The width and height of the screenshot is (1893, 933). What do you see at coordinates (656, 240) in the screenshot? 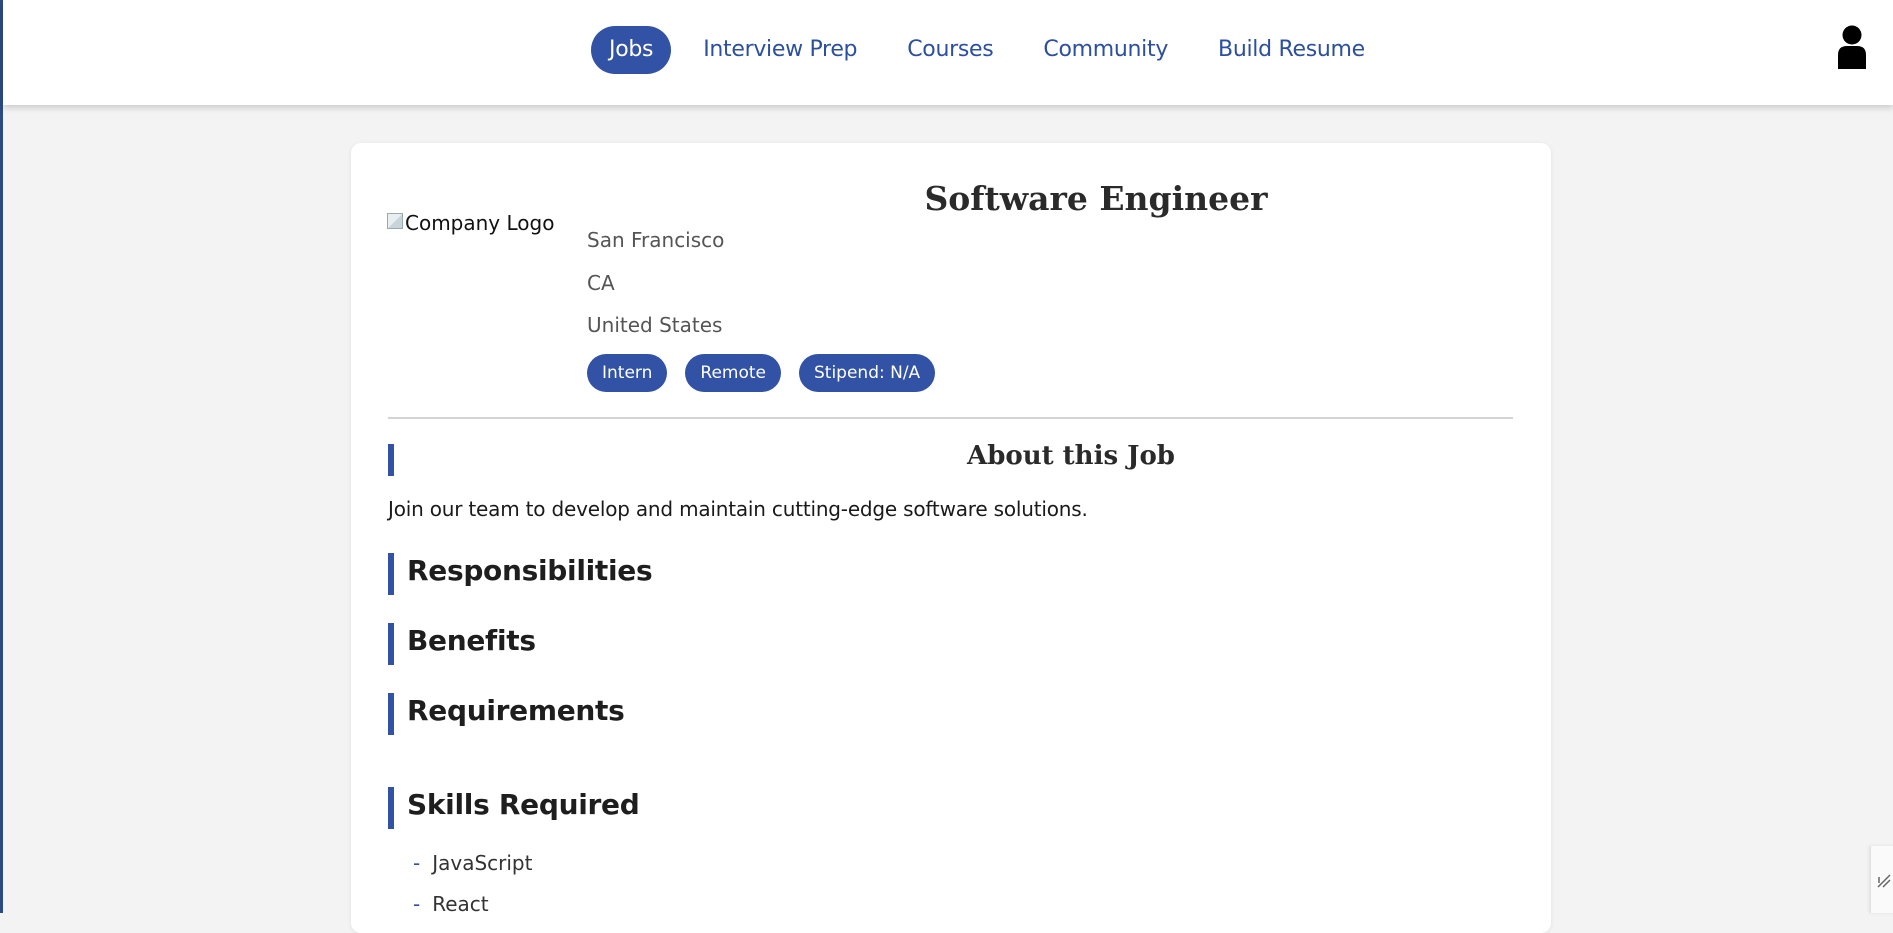
I see `job-city: San Francisco` at bounding box center [656, 240].